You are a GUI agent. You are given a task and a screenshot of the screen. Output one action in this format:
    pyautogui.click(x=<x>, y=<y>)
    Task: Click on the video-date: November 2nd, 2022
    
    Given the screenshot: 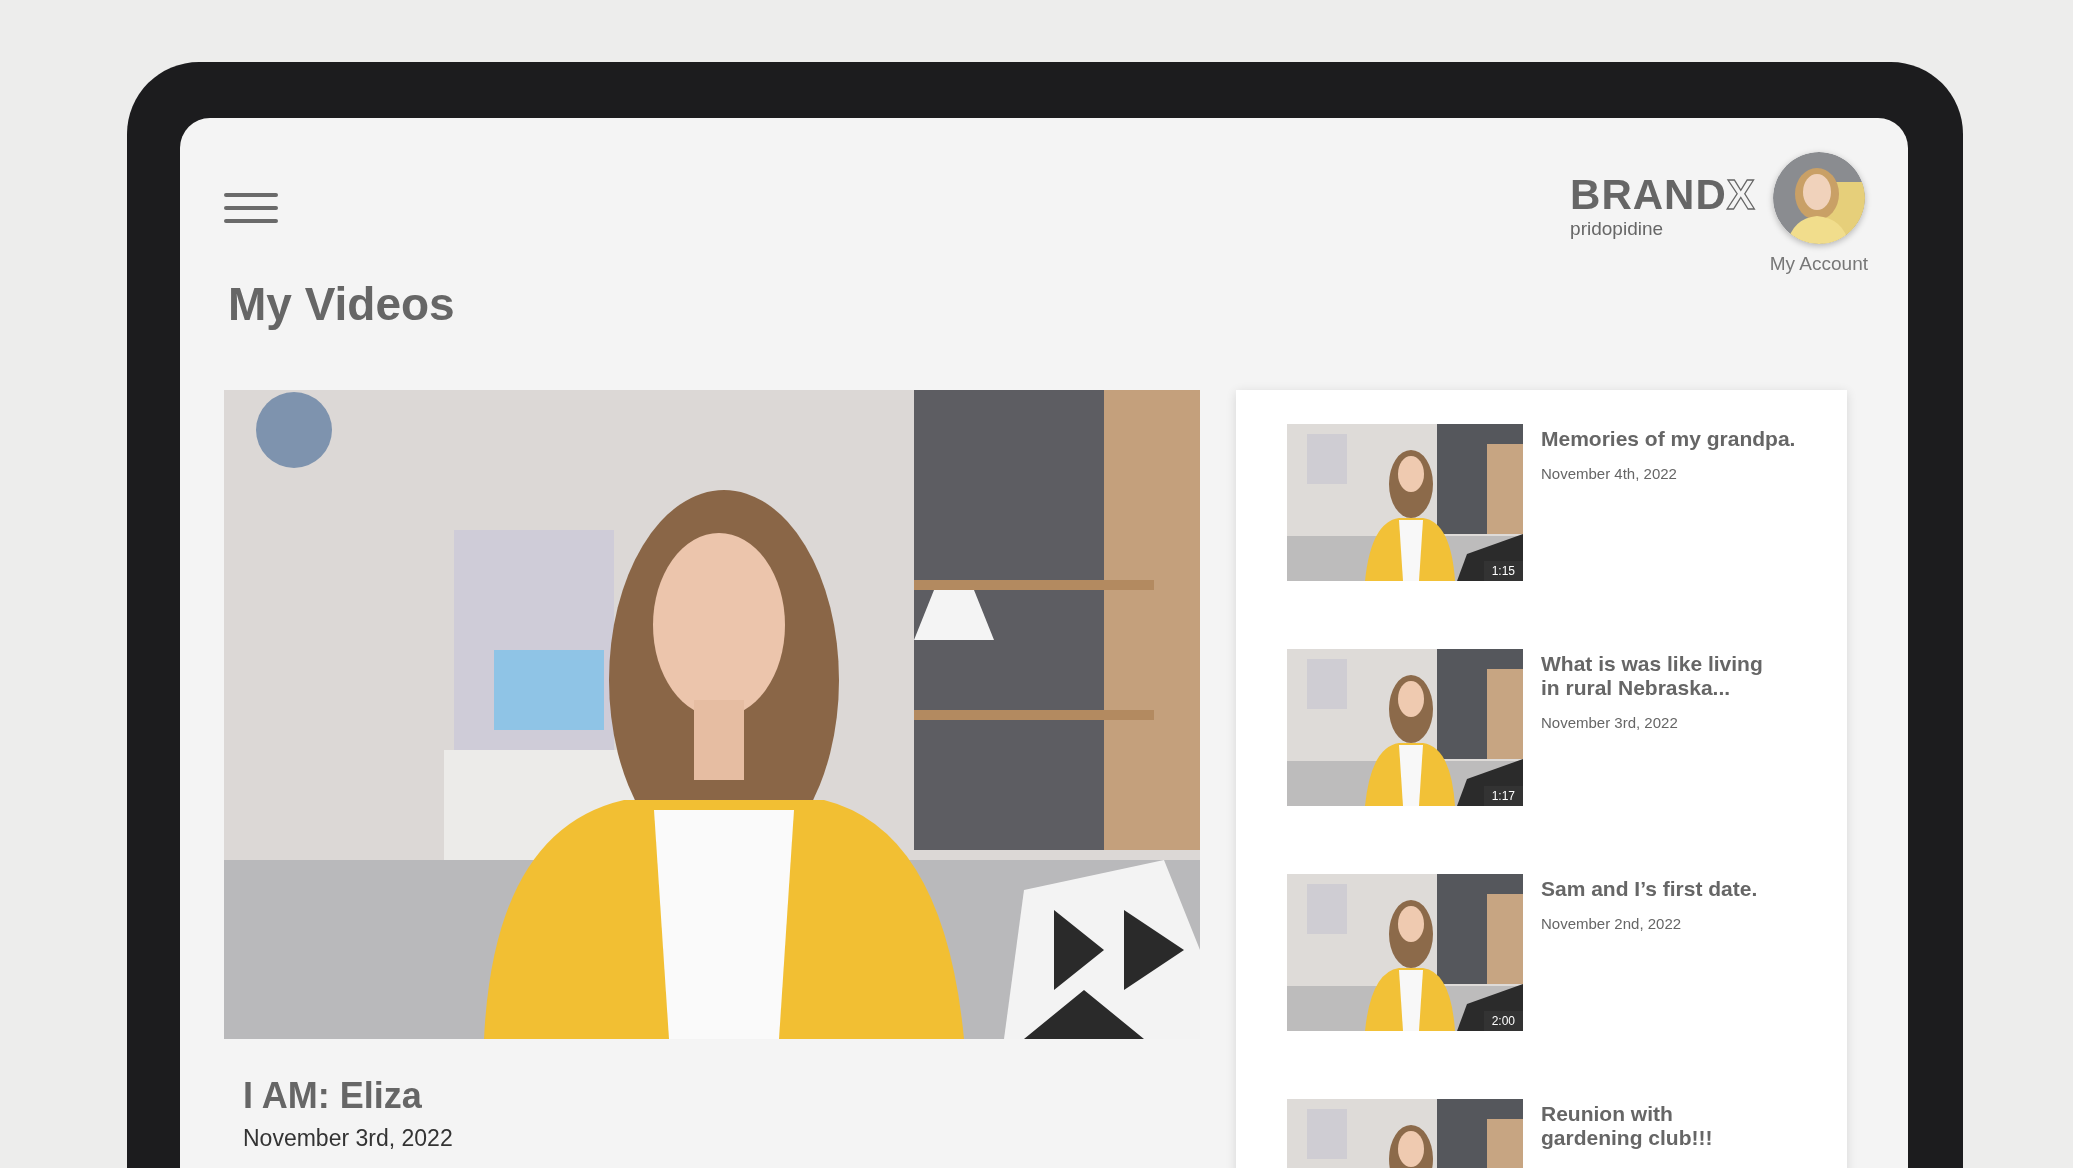 What is the action you would take?
    pyautogui.click(x=1612, y=924)
    